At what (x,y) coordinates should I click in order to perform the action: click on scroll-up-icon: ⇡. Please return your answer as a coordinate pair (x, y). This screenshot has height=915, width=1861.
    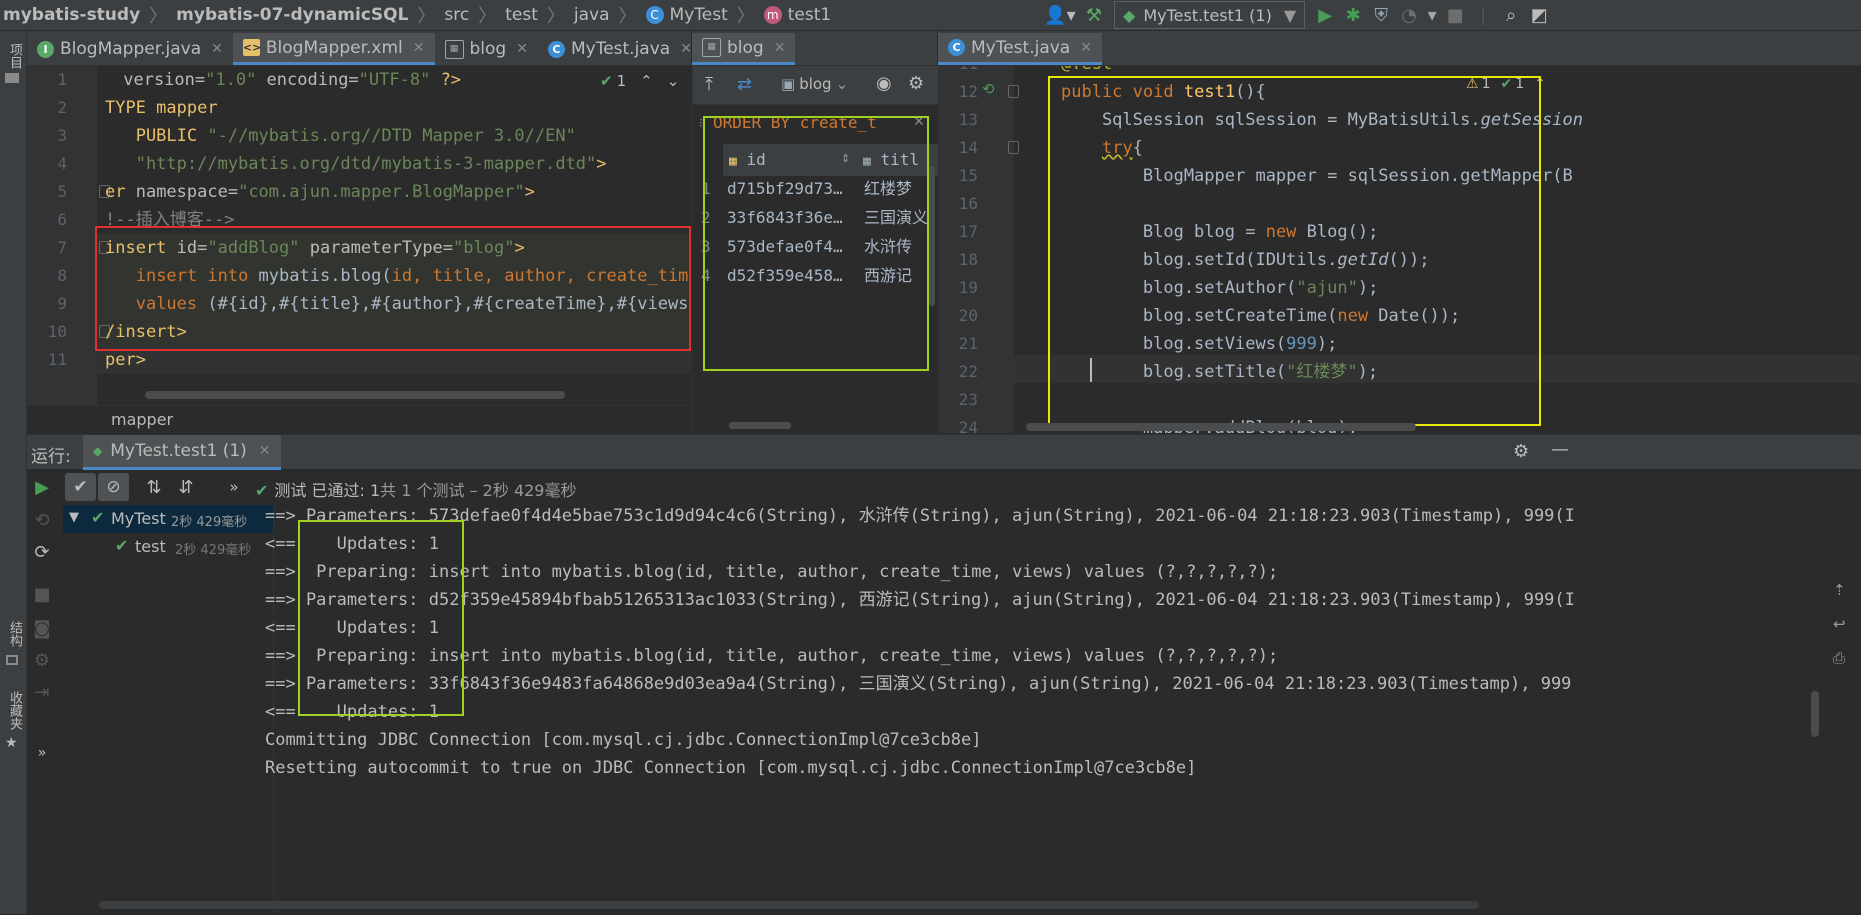
    Looking at the image, I should click on (1839, 590).